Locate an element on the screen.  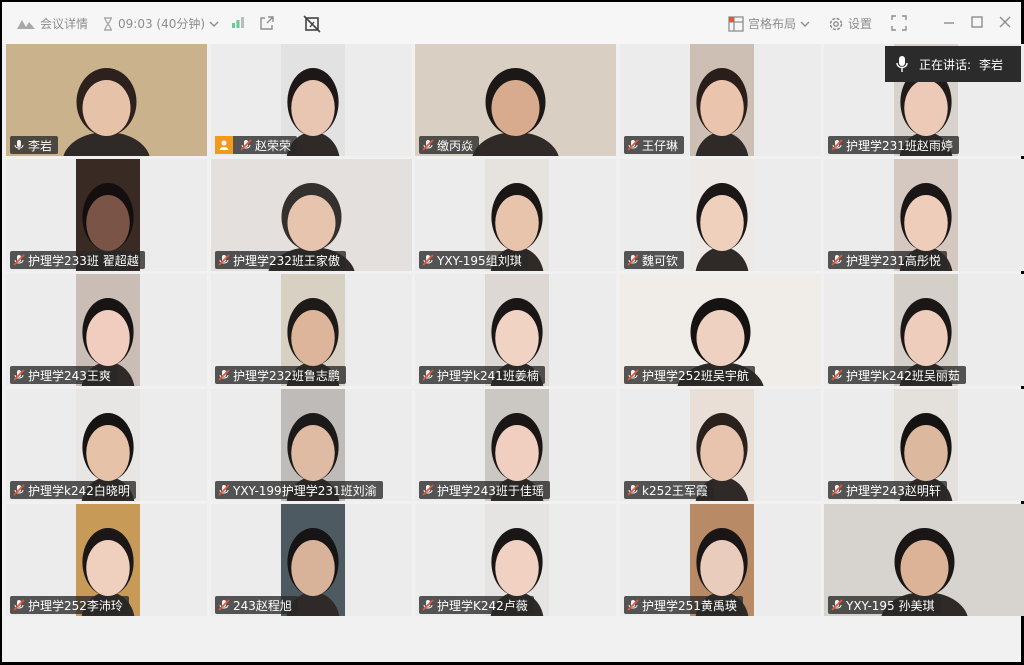
participant-name: 护理学231高彤悦 is located at coordinates (893, 260).